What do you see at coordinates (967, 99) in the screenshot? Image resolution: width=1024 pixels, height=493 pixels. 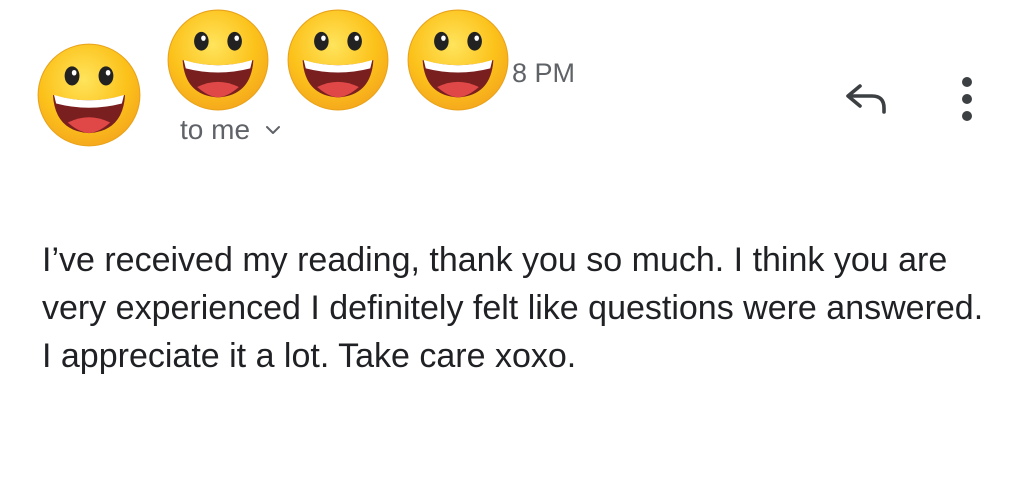 I see `more-vert-icon` at bounding box center [967, 99].